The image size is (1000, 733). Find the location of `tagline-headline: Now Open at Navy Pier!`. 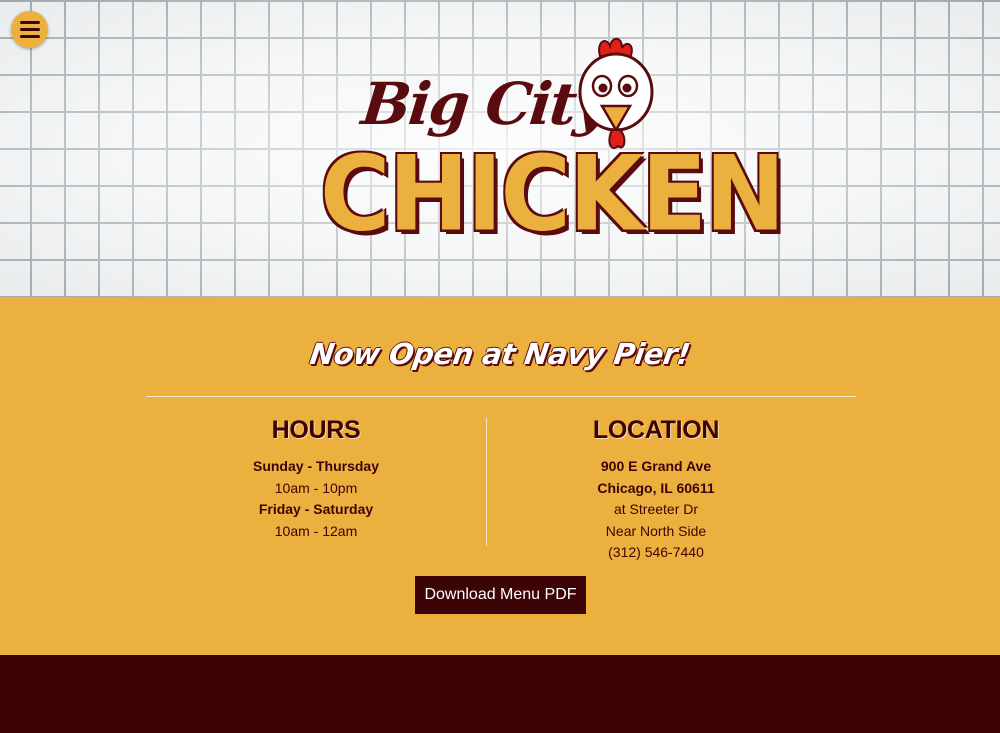

tagline-headline: Now Open at Navy Pier! is located at coordinates (500, 354).